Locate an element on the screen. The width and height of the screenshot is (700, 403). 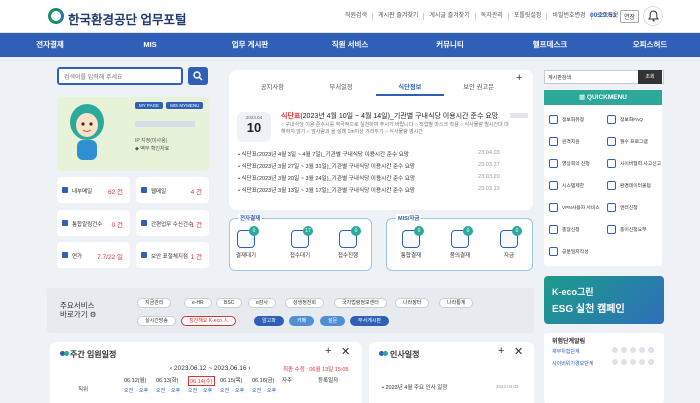
util-link: 직원검색 is located at coordinates (357, 16).